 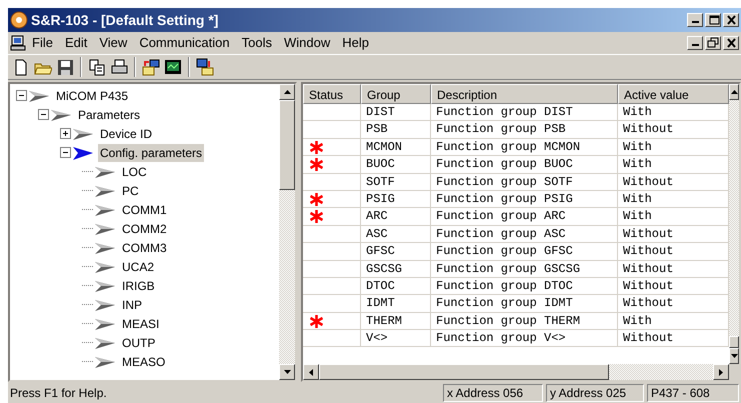 I want to click on table-cell: Function group PSB, so click(x=524, y=130).